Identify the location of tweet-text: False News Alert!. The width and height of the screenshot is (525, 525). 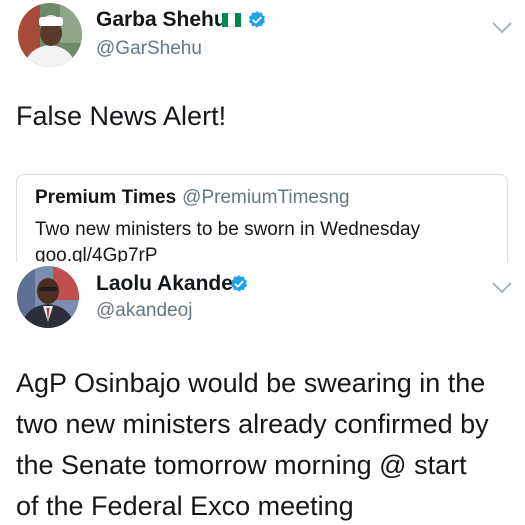
(121, 116).